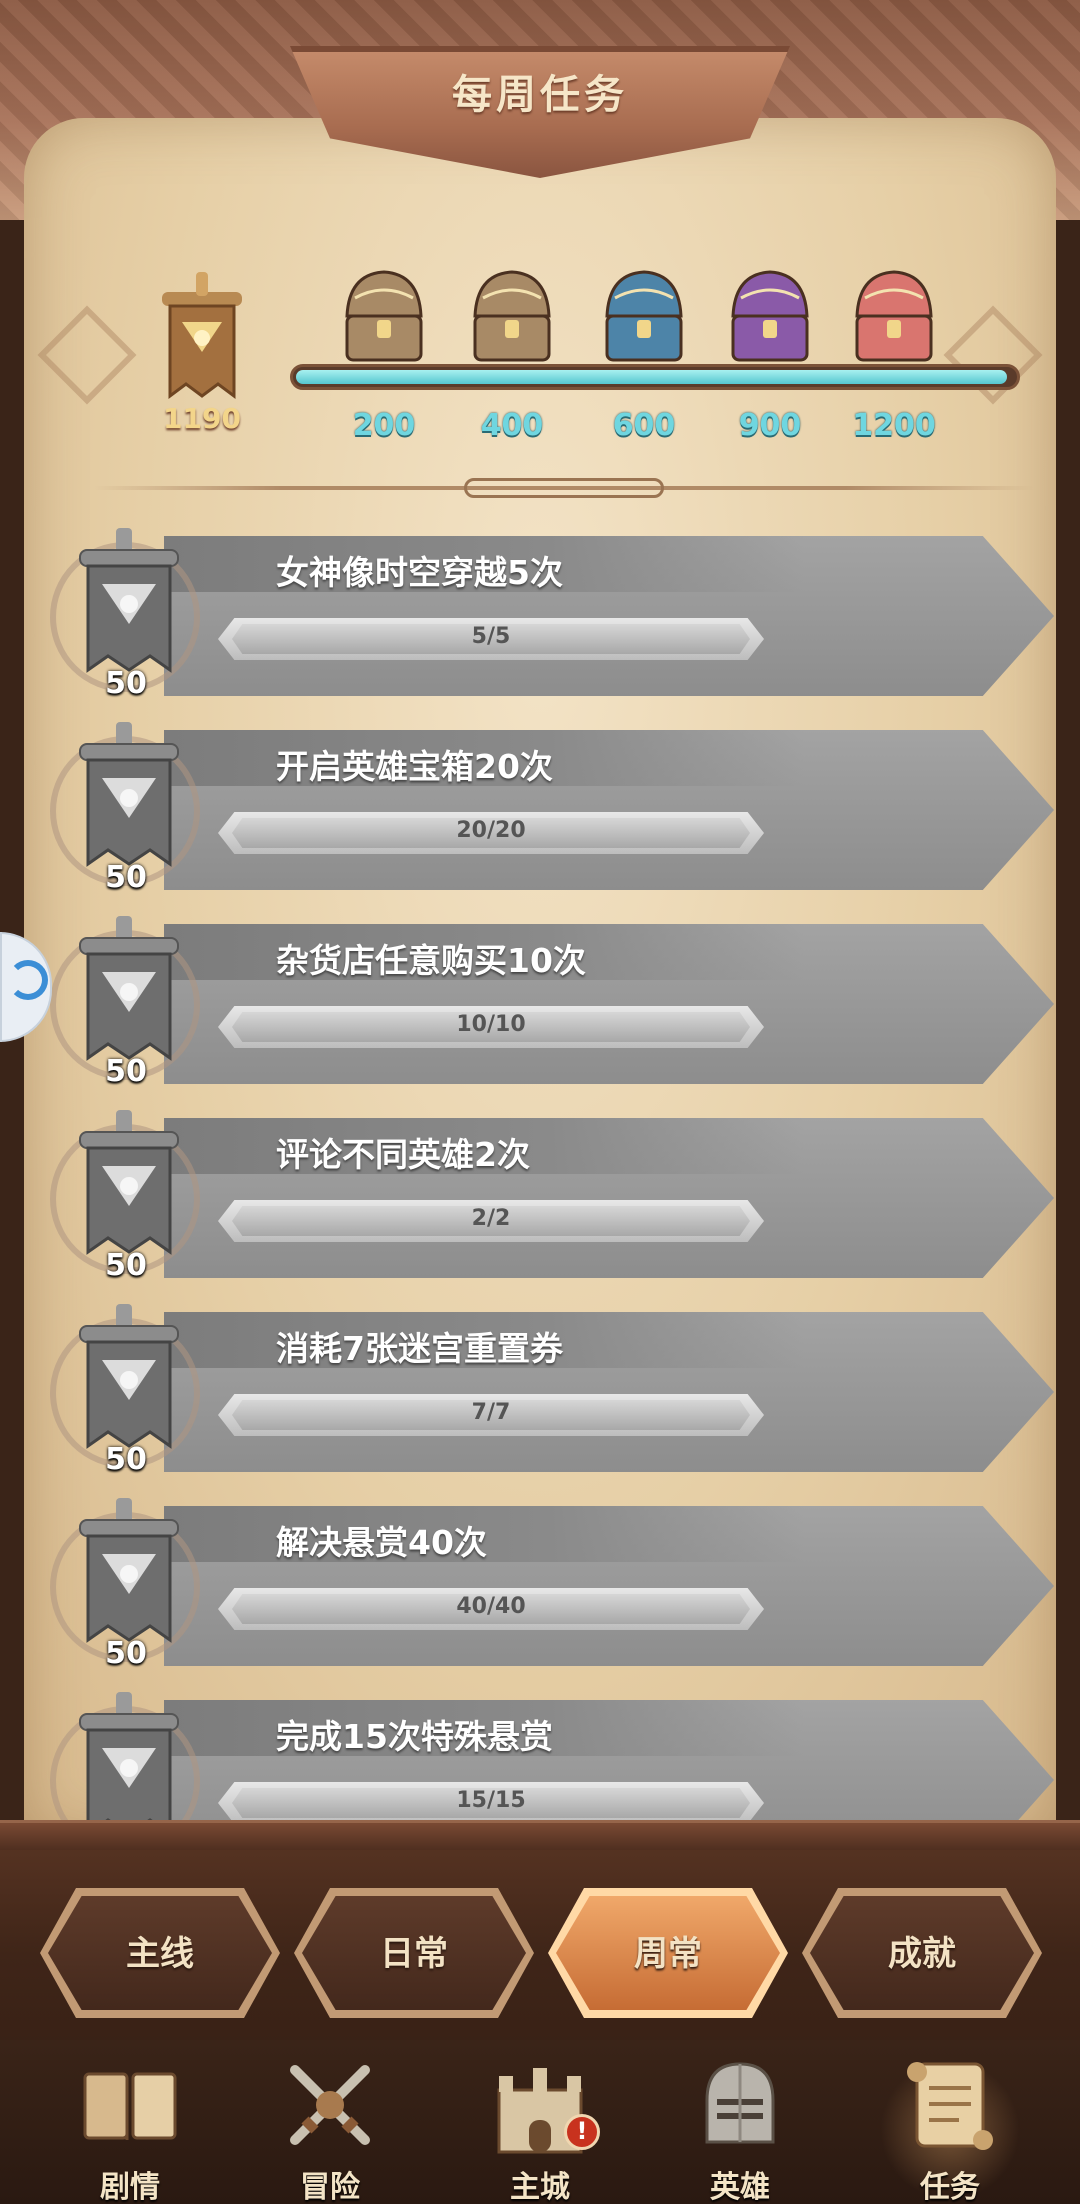 The image size is (1080, 2204). Describe the element at coordinates (419, 1348) in the screenshot. I see `task-title: 消耗7张迷宫重置券` at that location.